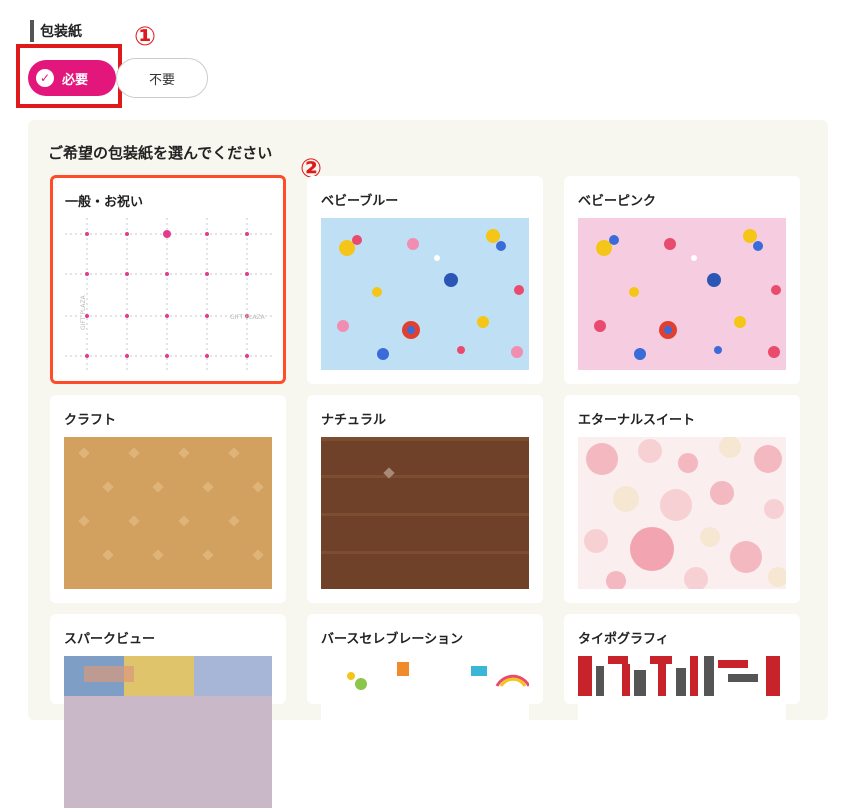 The width and height of the screenshot is (856, 808). What do you see at coordinates (360, 201) in the screenshot?
I see `paper-name: ベビーブルー` at bounding box center [360, 201].